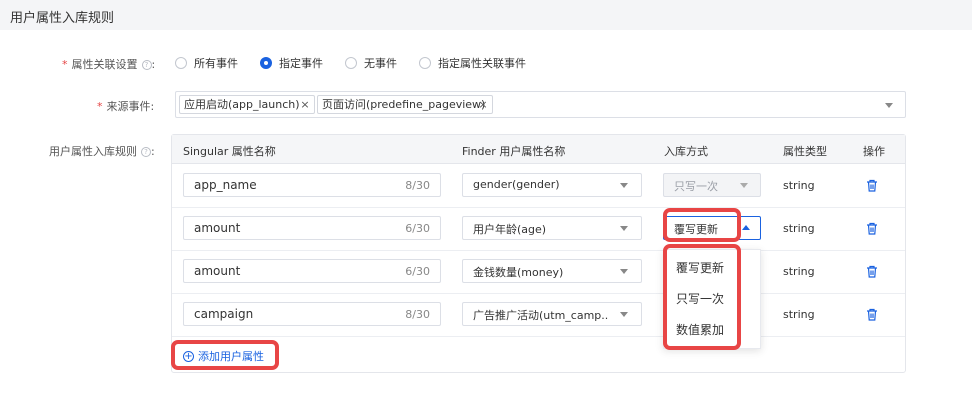  Describe the element at coordinates (746, 227) in the screenshot. I see `chevron-up-icon` at that location.